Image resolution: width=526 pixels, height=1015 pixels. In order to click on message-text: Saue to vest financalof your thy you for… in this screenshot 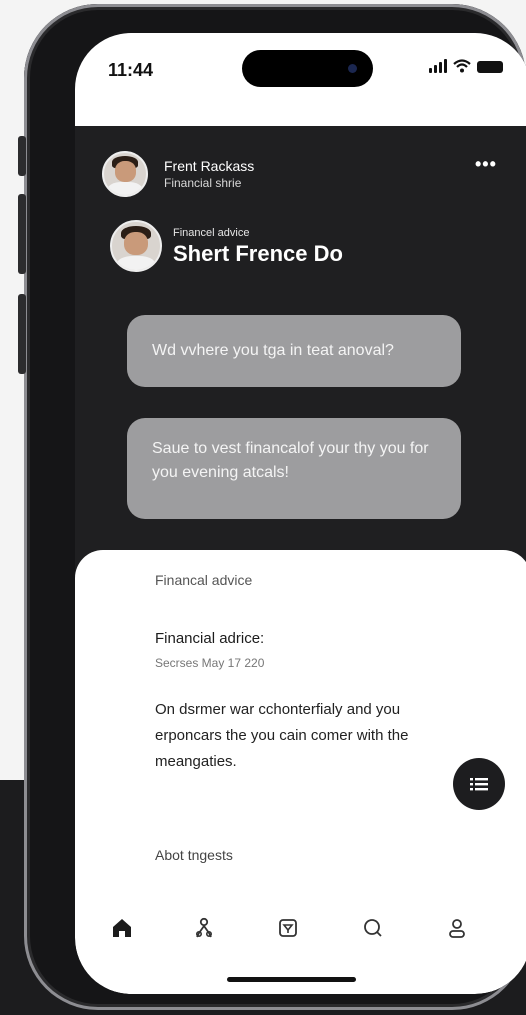, I will do `click(290, 460)`.